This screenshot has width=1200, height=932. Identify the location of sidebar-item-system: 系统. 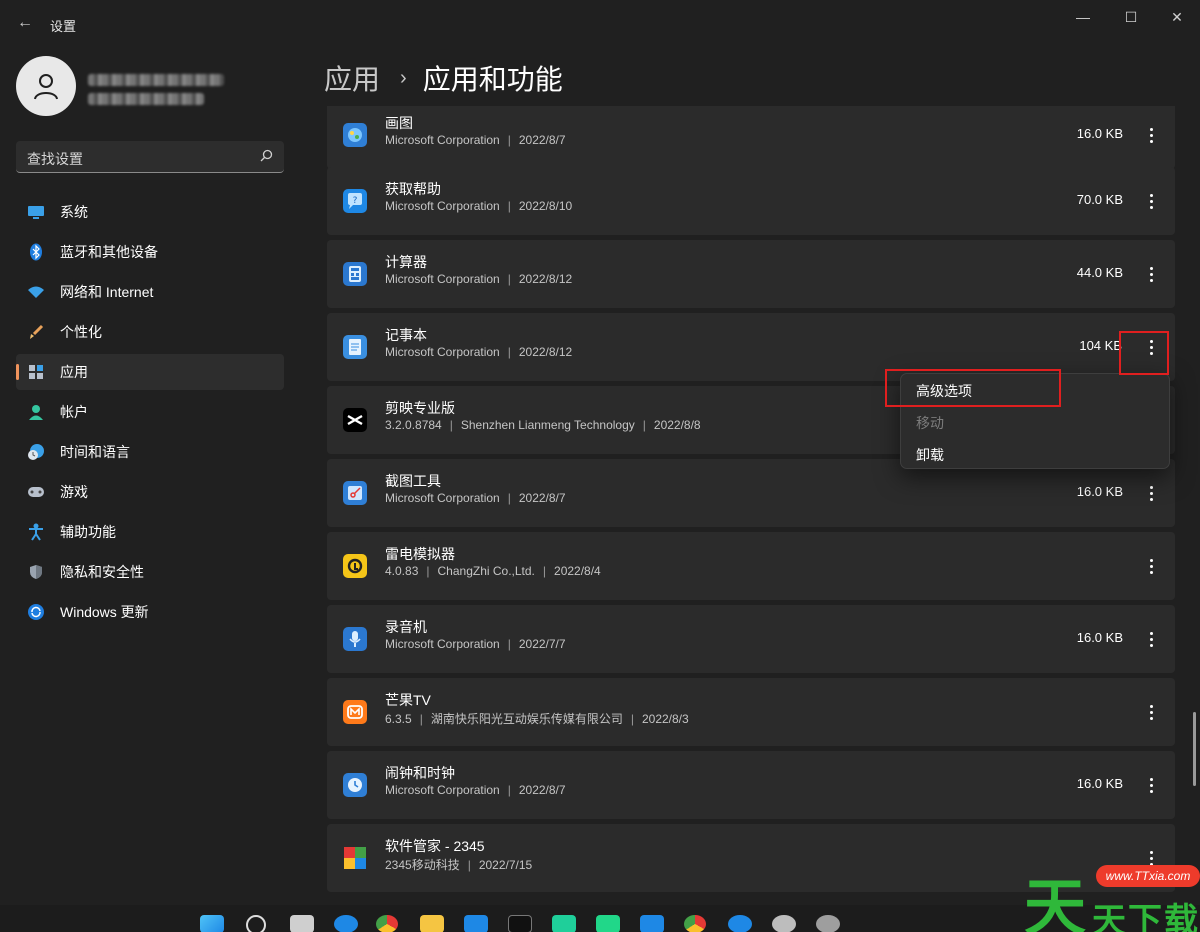
(150, 212).